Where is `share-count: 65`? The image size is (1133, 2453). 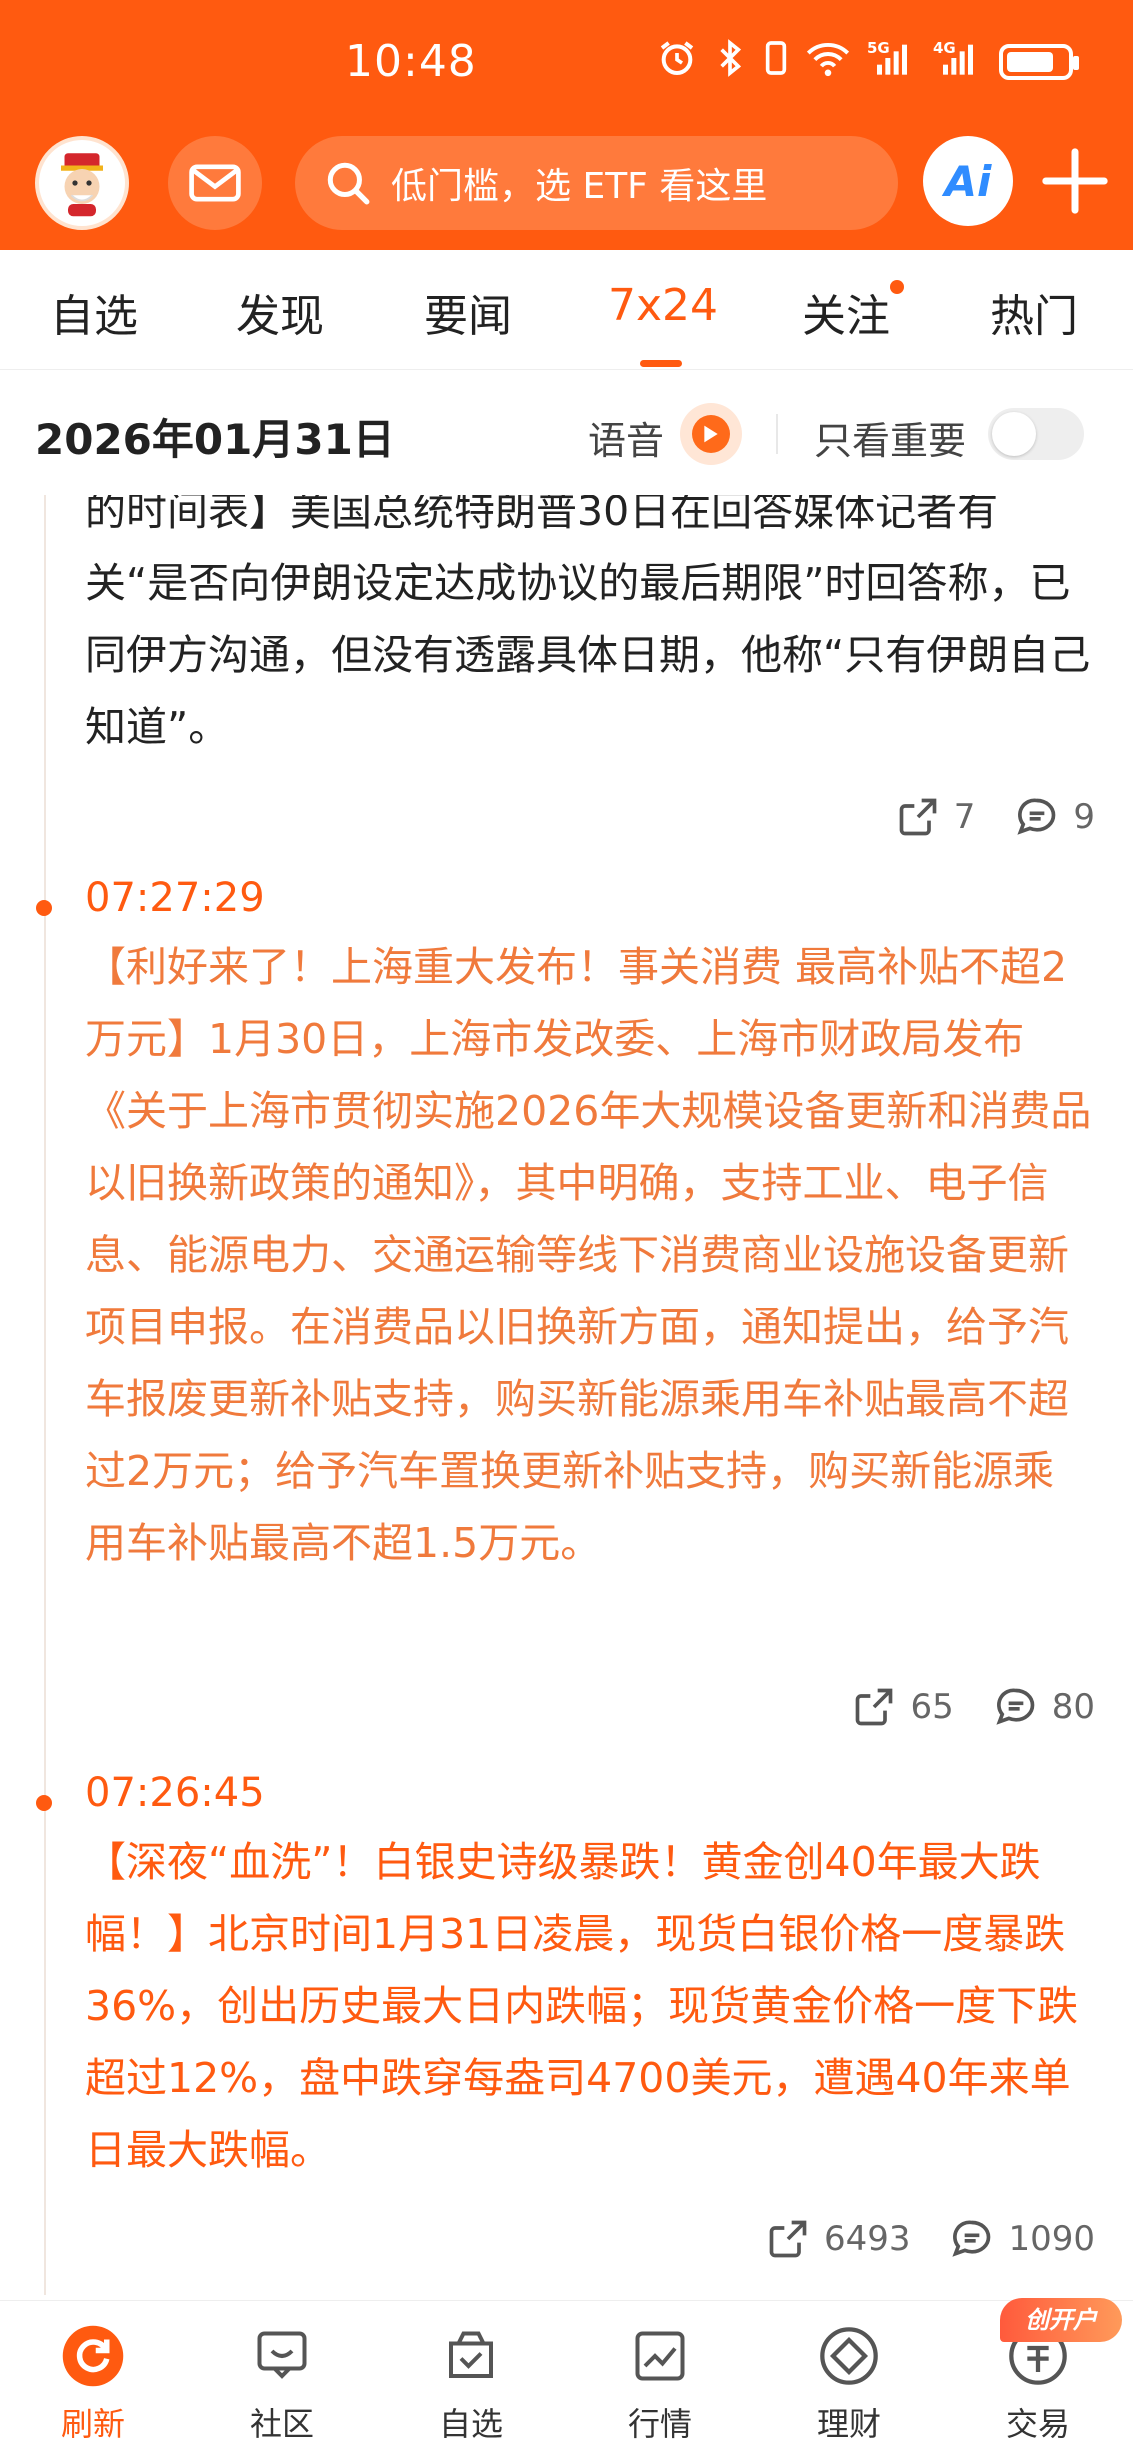 share-count: 65 is located at coordinates (932, 1707).